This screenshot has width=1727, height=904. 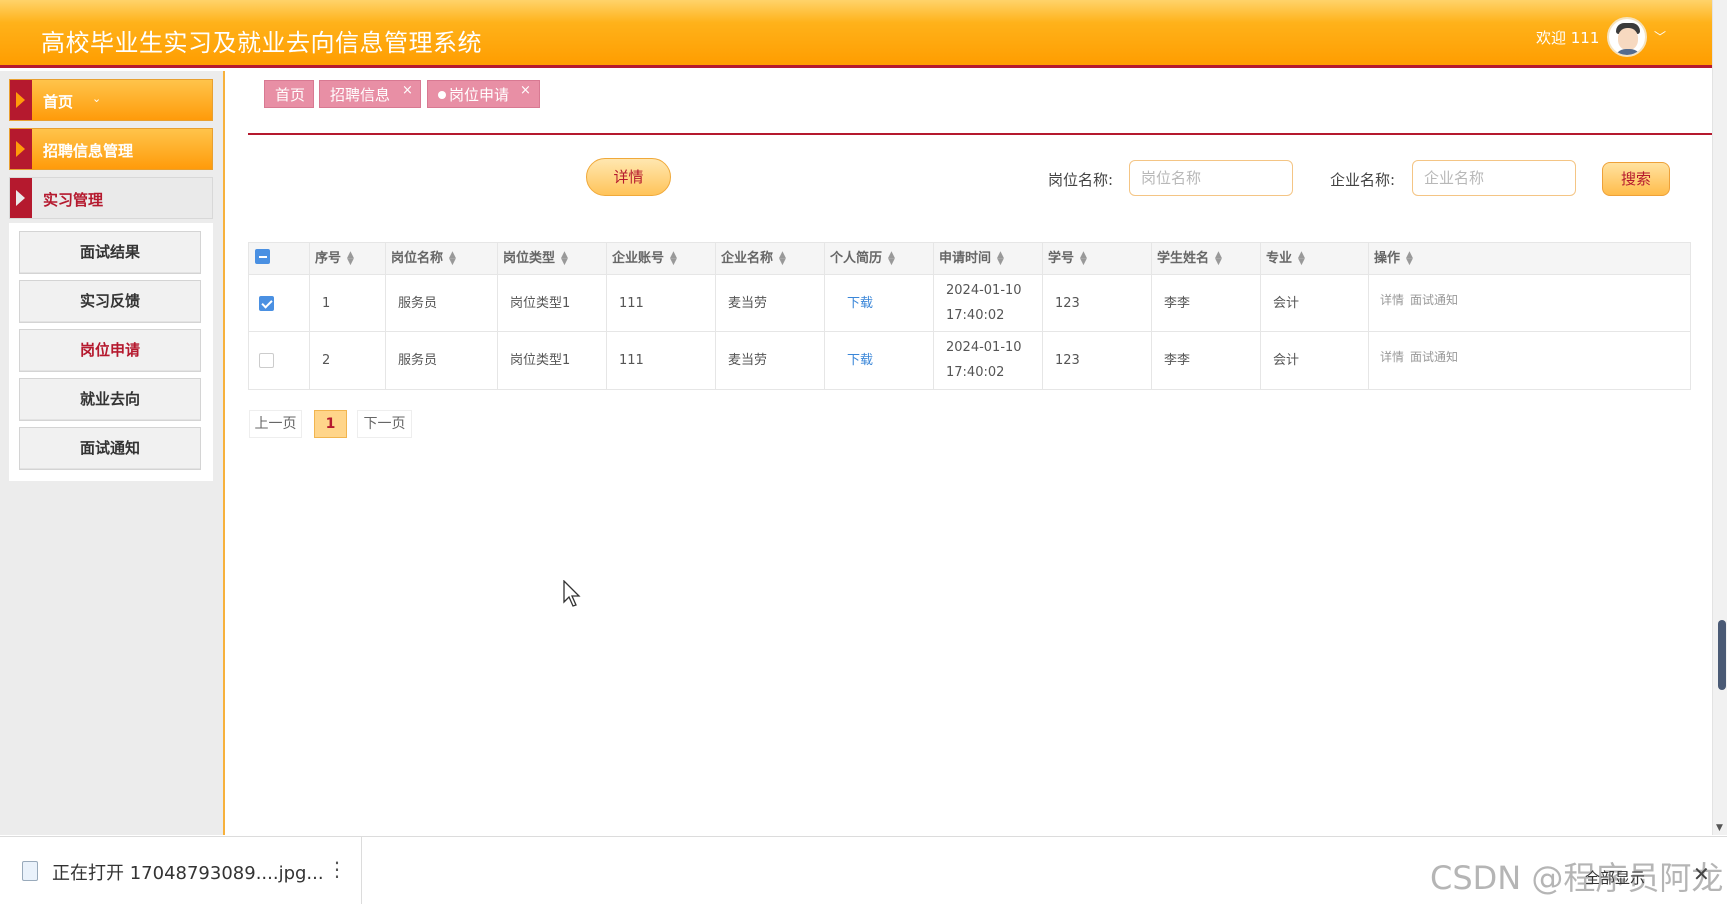 I want to click on col-header-time: 申请时间 ▲ ▼, so click(x=988, y=259).